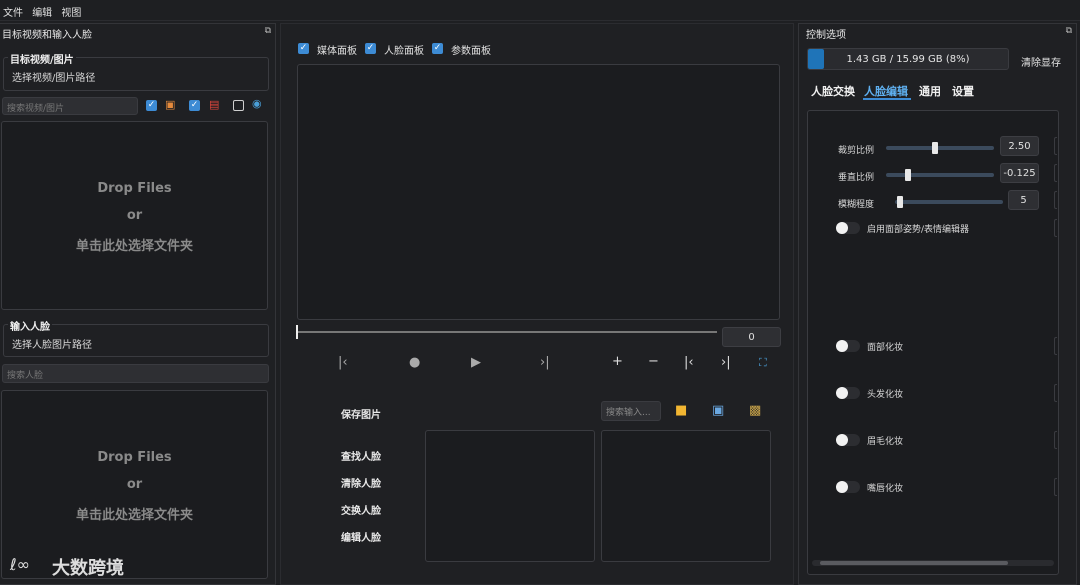 The height and width of the screenshot is (585, 1080). What do you see at coordinates (53, 76) in the screenshot?
I see `target-media-path: 选择视频/图片路径` at bounding box center [53, 76].